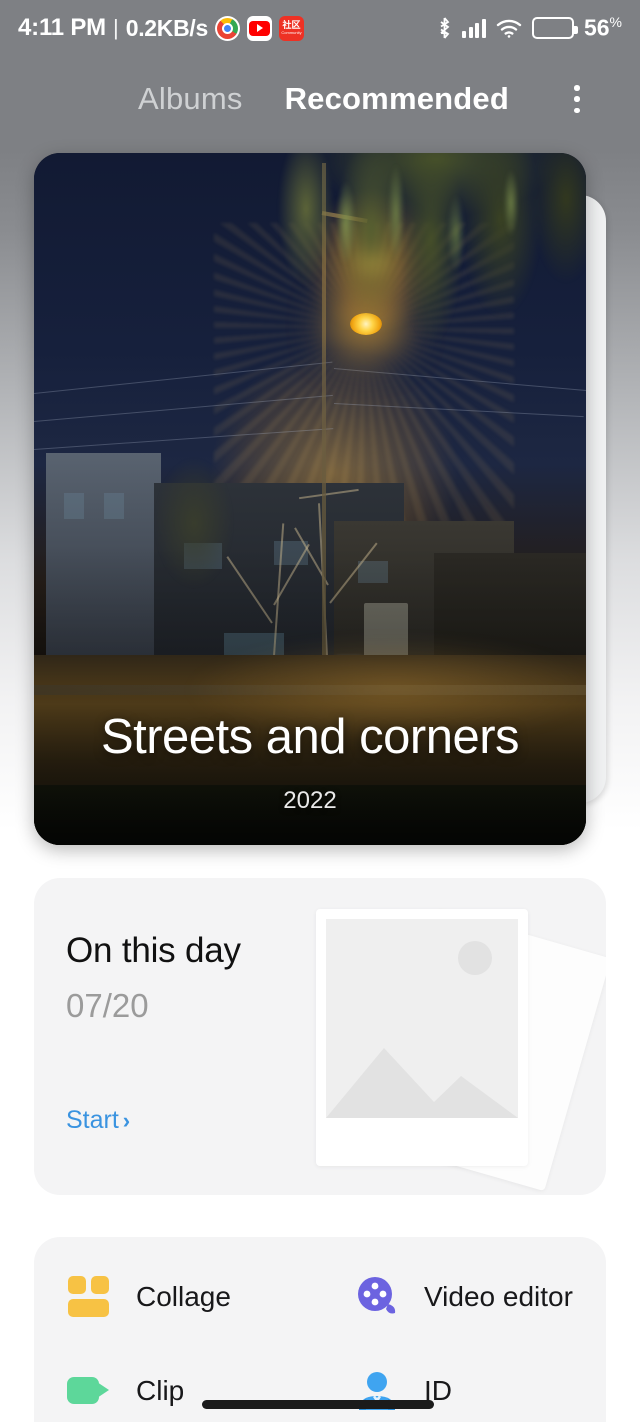 The width and height of the screenshot is (640, 1422). What do you see at coordinates (474, 28) in the screenshot?
I see `cellular-signal-icon` at bounding box center [474, 28].